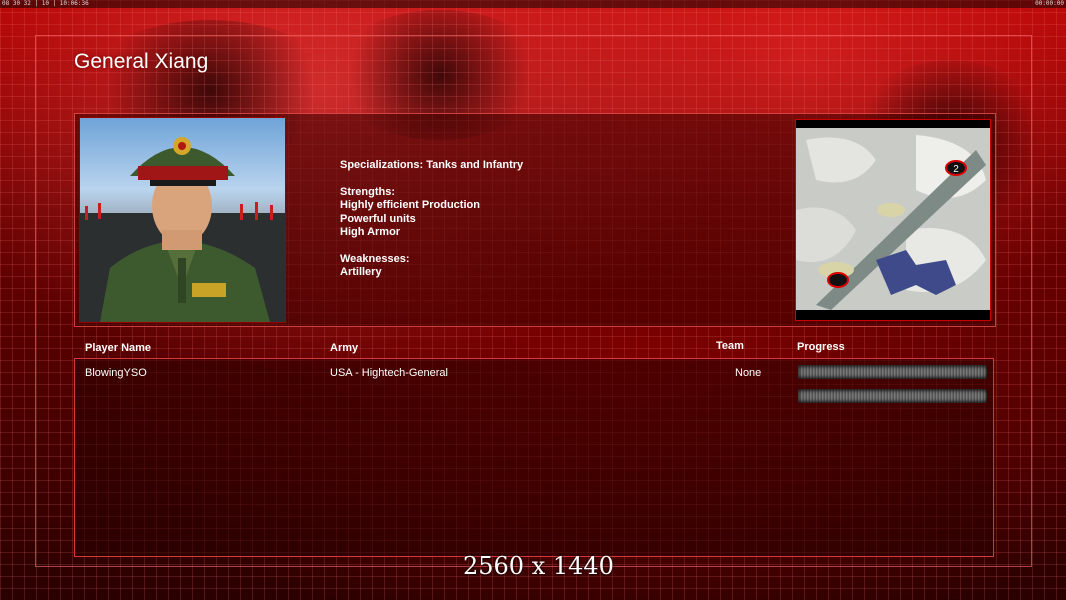  Describe the element at coordinates (370, 232) in the screenshot. I see `strength-item: High Armor` at that location.